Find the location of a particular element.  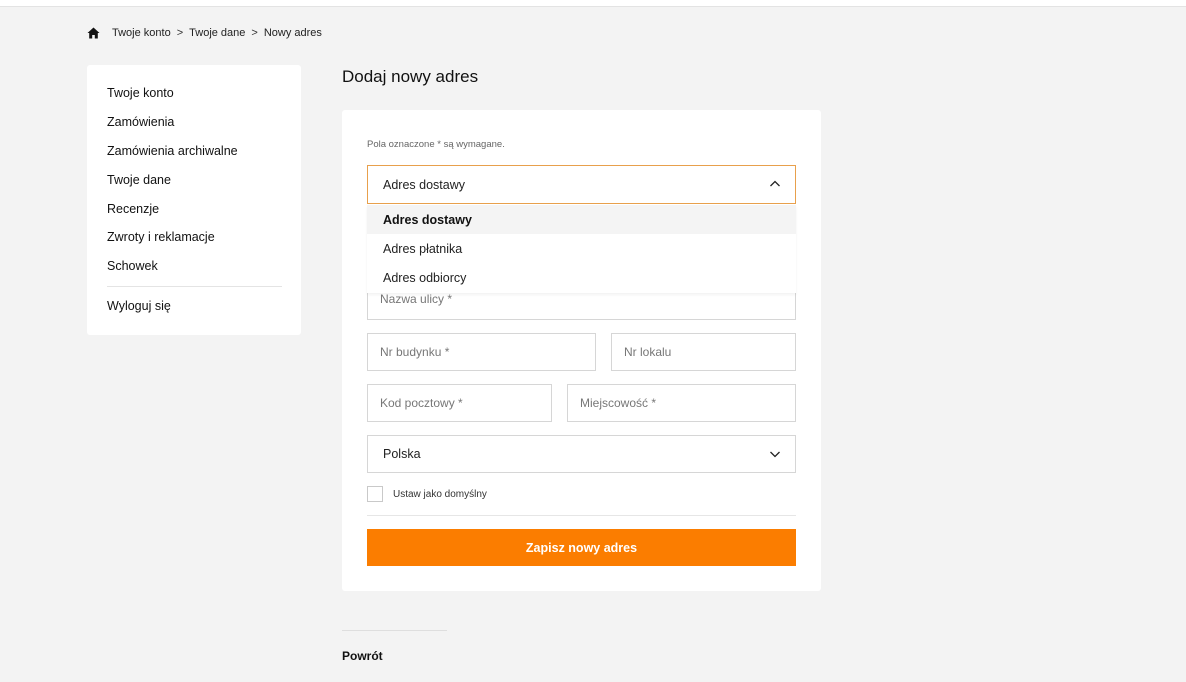

default-address-checkbox is located at coordinates (375, 494).